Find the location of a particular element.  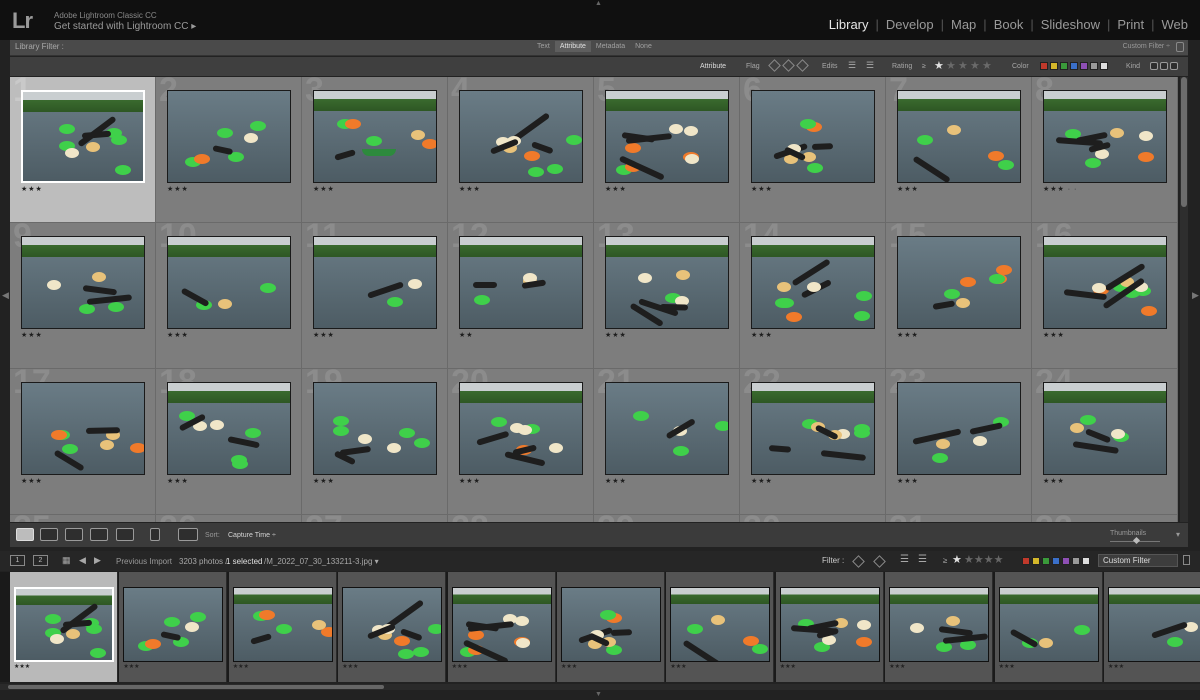

kind-virtual-icon is located at coordinates (1164, 66).